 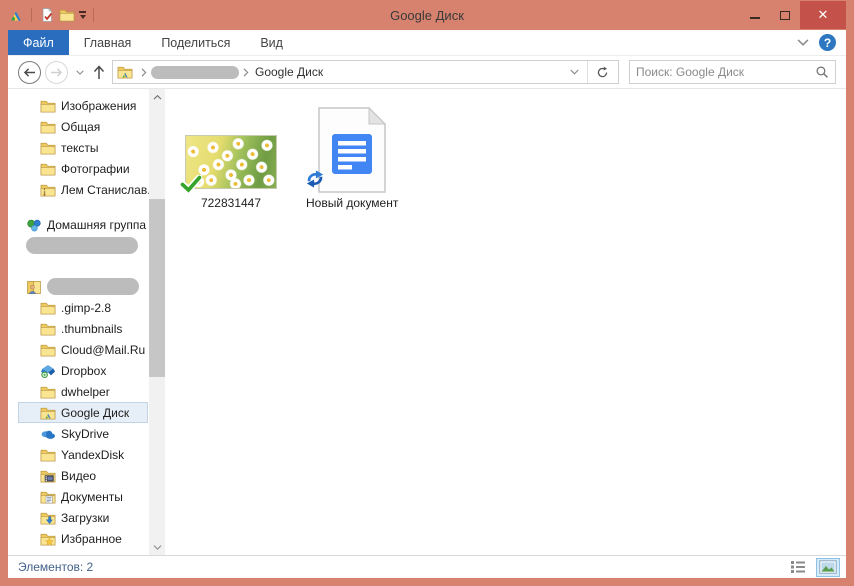 I want to click on help-button: ?, so click(x=827, y=42).